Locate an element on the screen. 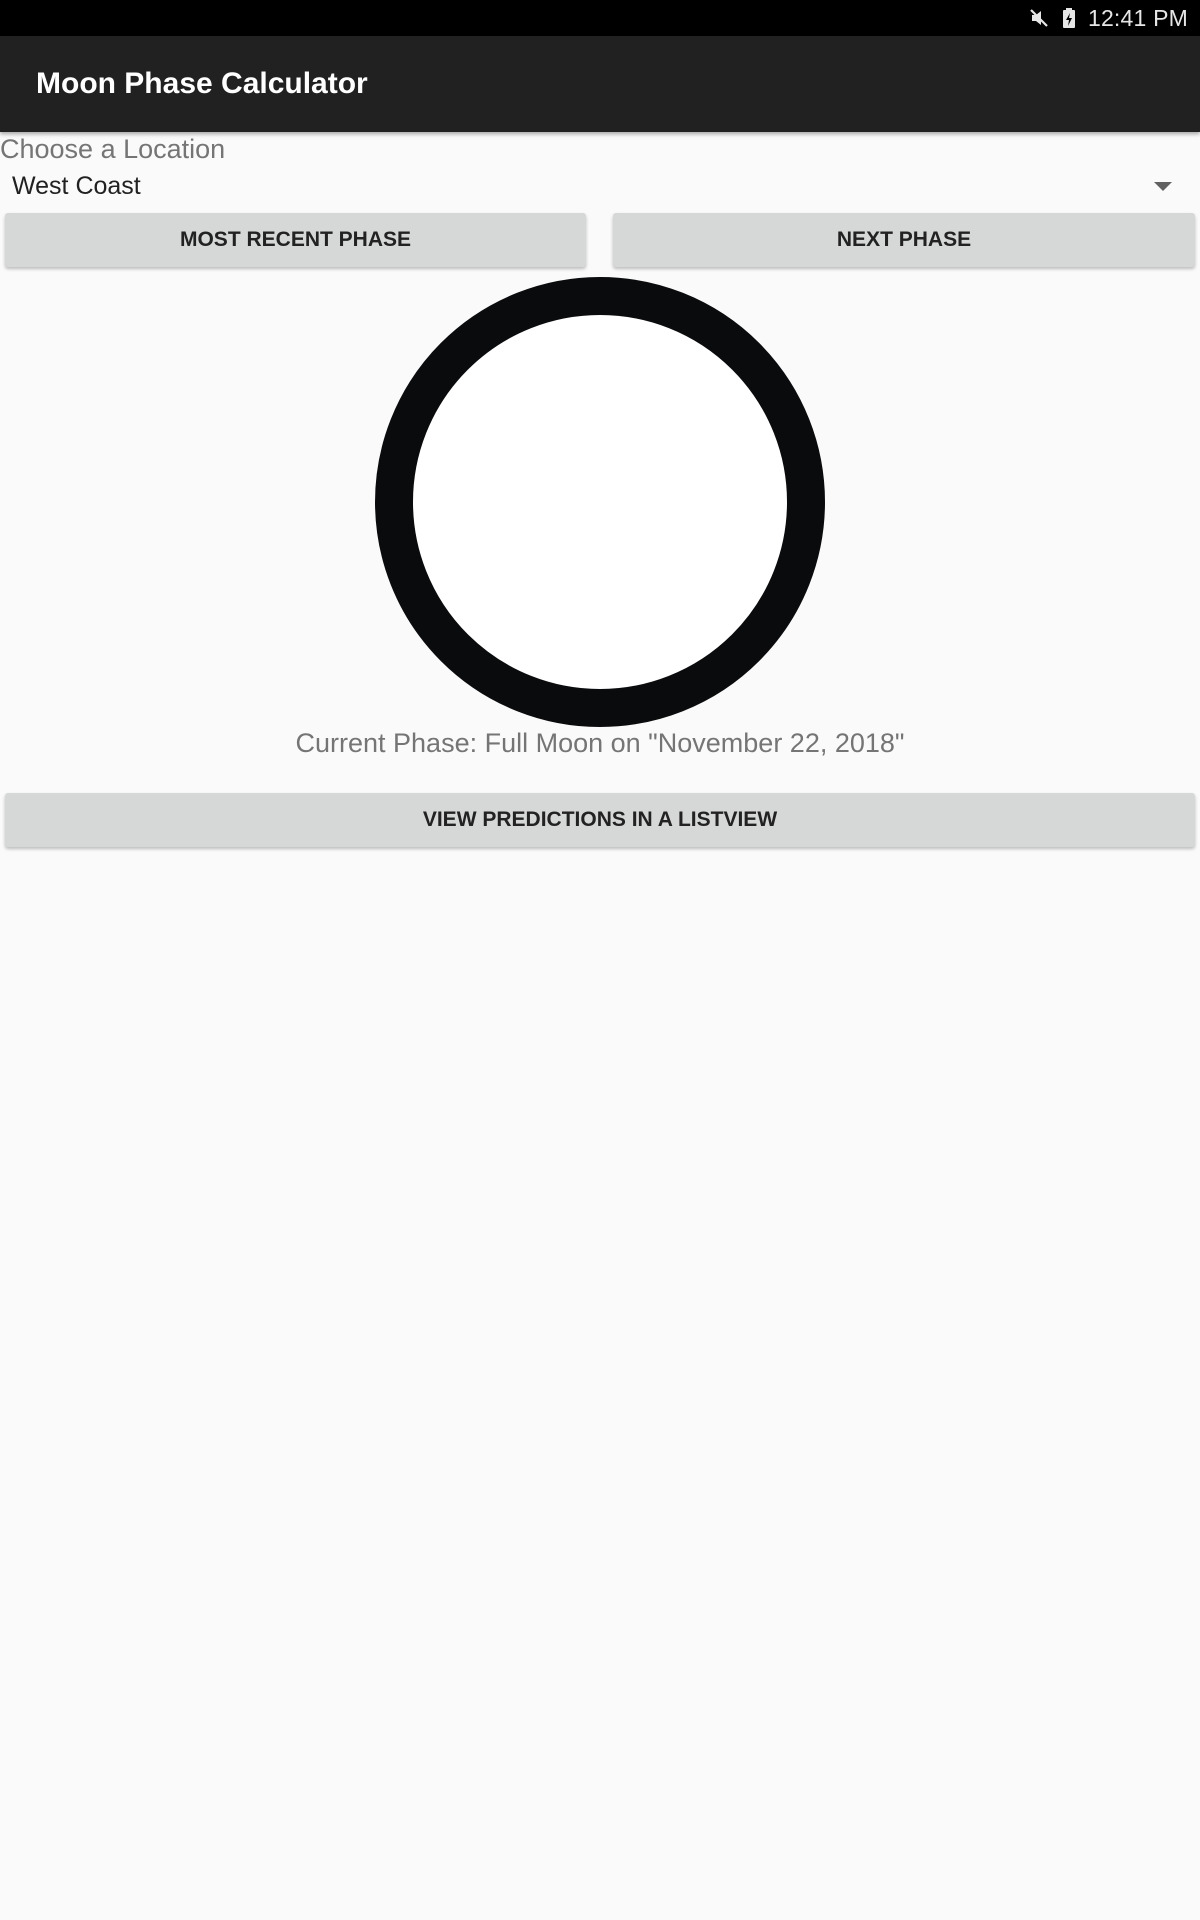 The image size is (1200, 1920). location-spinner: West Coast is located at coordinates (600, 192).